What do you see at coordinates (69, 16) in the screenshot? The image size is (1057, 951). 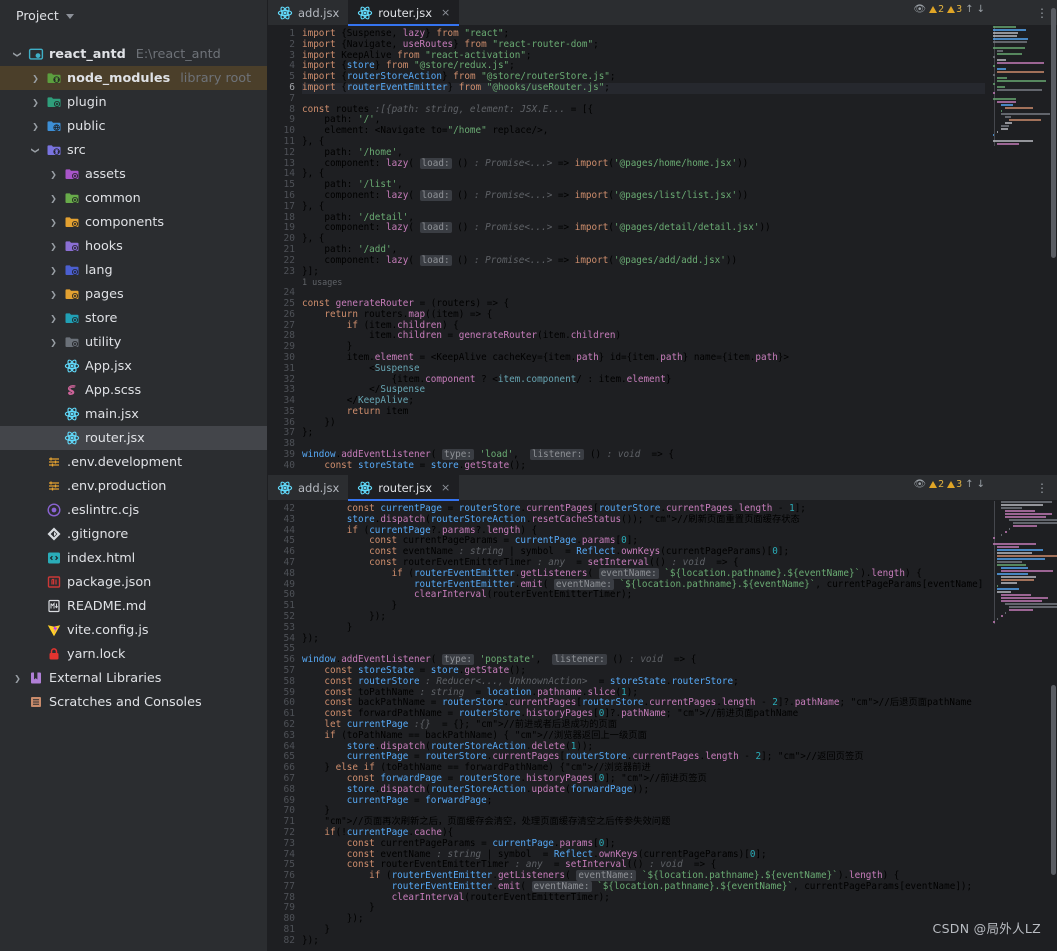 I see `chevron-down-icon` at bounding box center [69, 16].